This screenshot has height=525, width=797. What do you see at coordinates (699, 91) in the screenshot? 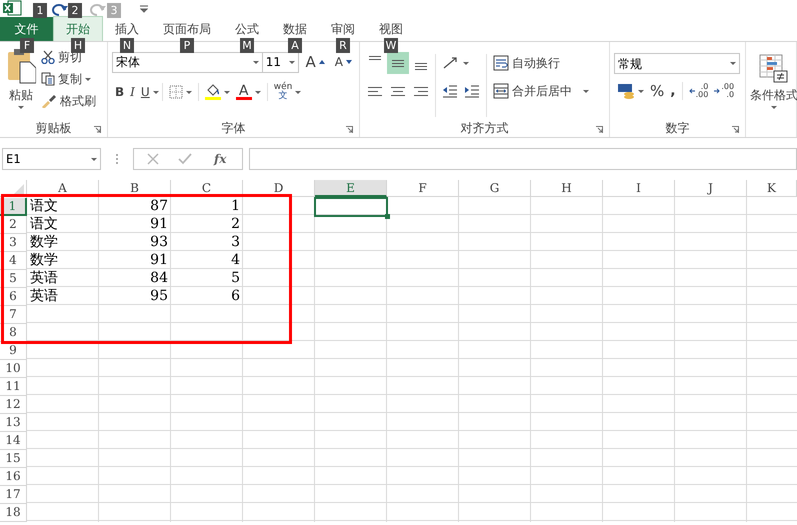
I see `increase-decimal-button: .0 .00` at bounding box center [699, 91].